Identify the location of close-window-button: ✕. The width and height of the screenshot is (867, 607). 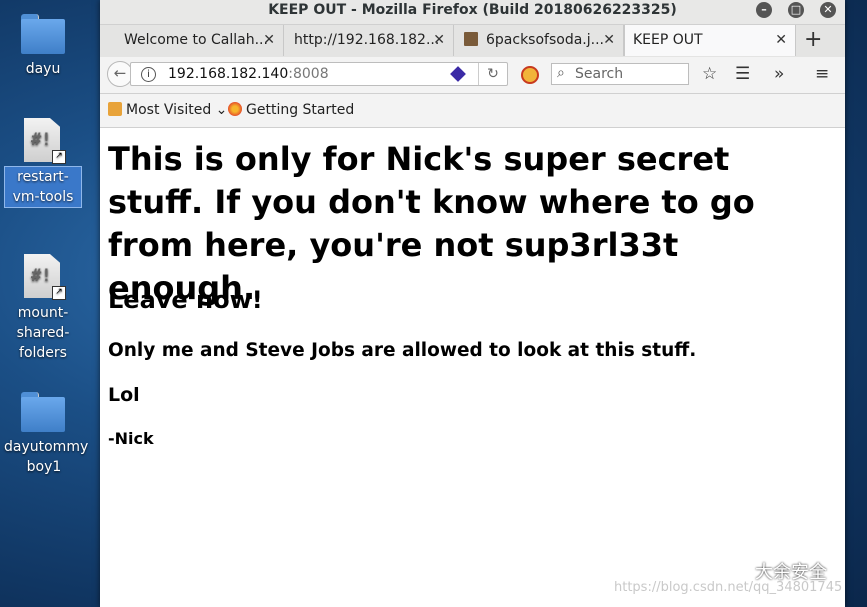
(828, 10).